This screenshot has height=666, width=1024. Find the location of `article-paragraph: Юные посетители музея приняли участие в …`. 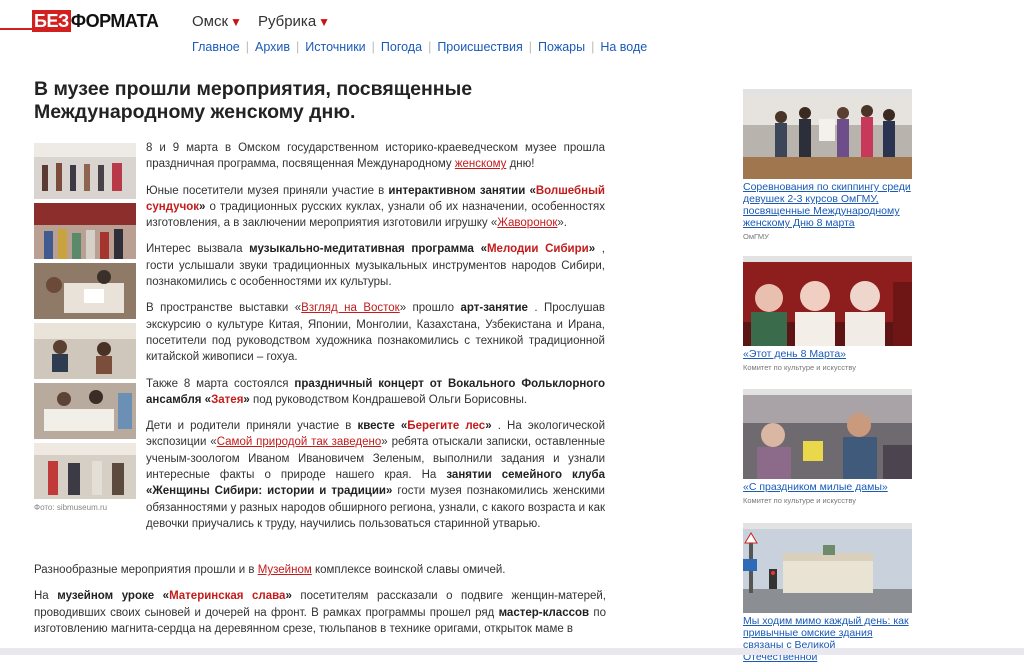

article-paragraph: Юные посетители музея приняли участие в … is located at coordinates (375, 207).